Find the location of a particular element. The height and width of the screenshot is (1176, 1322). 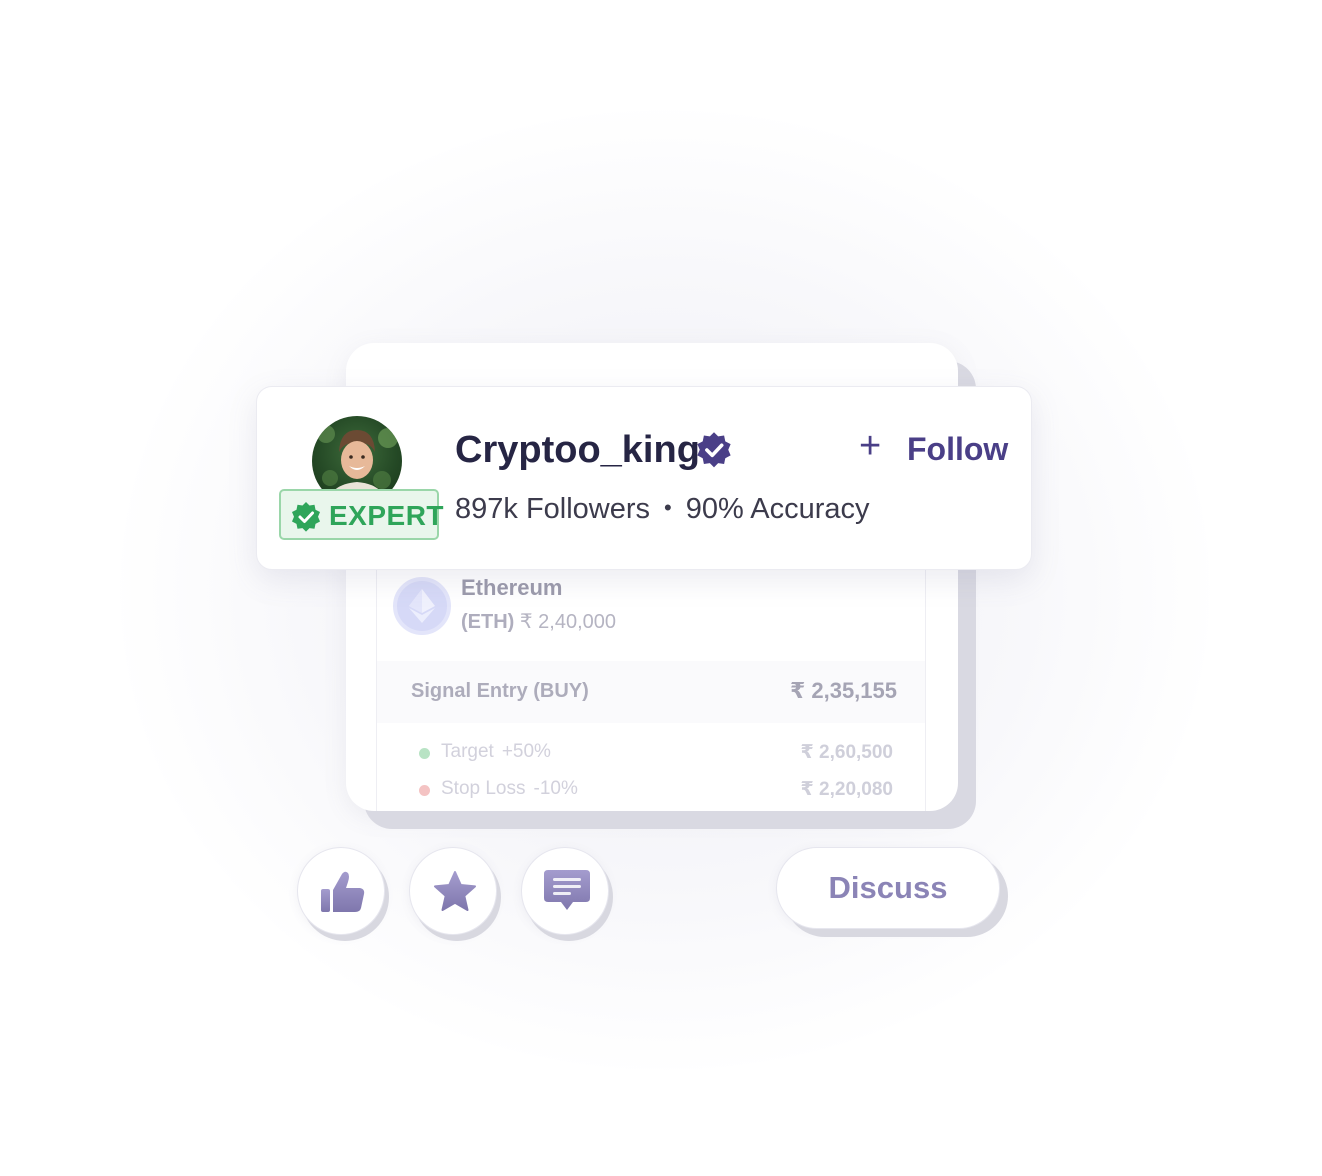

expert-badge: EXPERT is located at coordinates (361, 514).